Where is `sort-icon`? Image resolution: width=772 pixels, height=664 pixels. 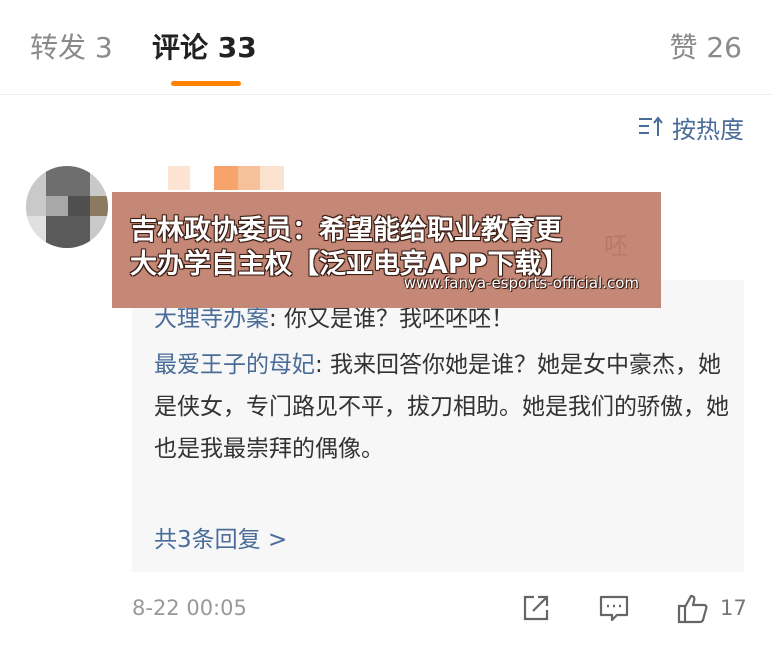
sort-icon is located at coordinates (651, 126).